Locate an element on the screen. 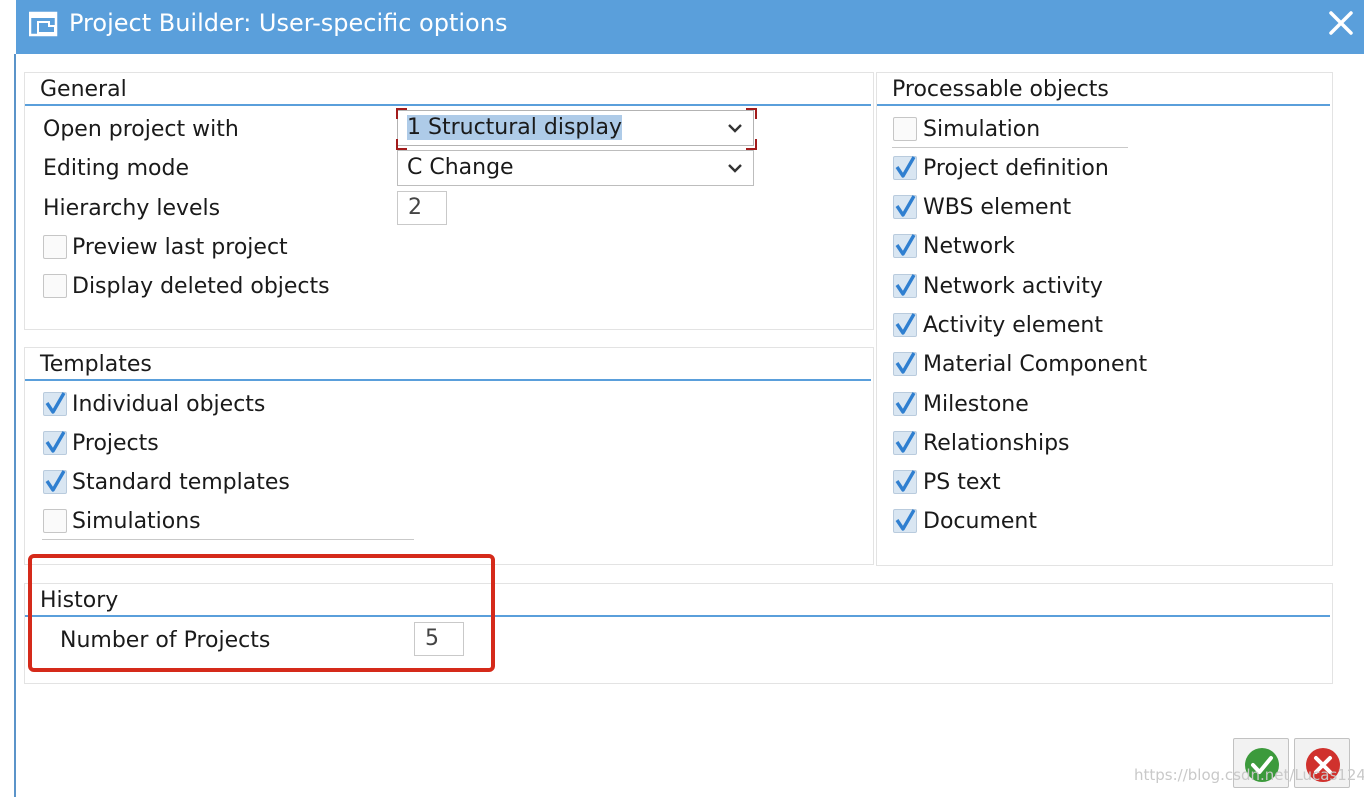 The width and height of the screenshot is (1364, 797). object-checkbox-relationships is located at coordinates (905, 443).